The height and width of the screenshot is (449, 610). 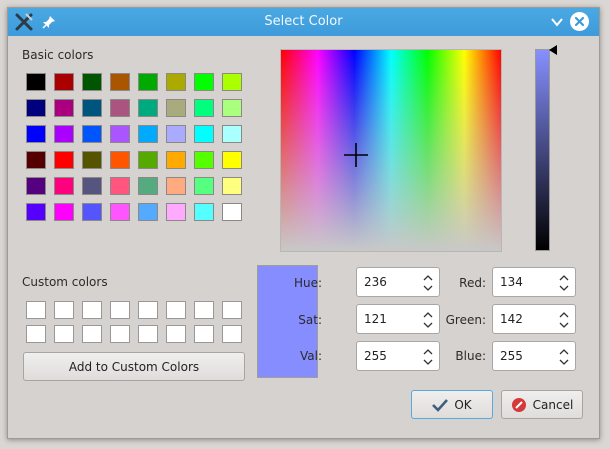 What do you see at coordinates (553, 404) in the screenshot?
I see `cancel-label: Cancel` at bounding box center [553, 404].